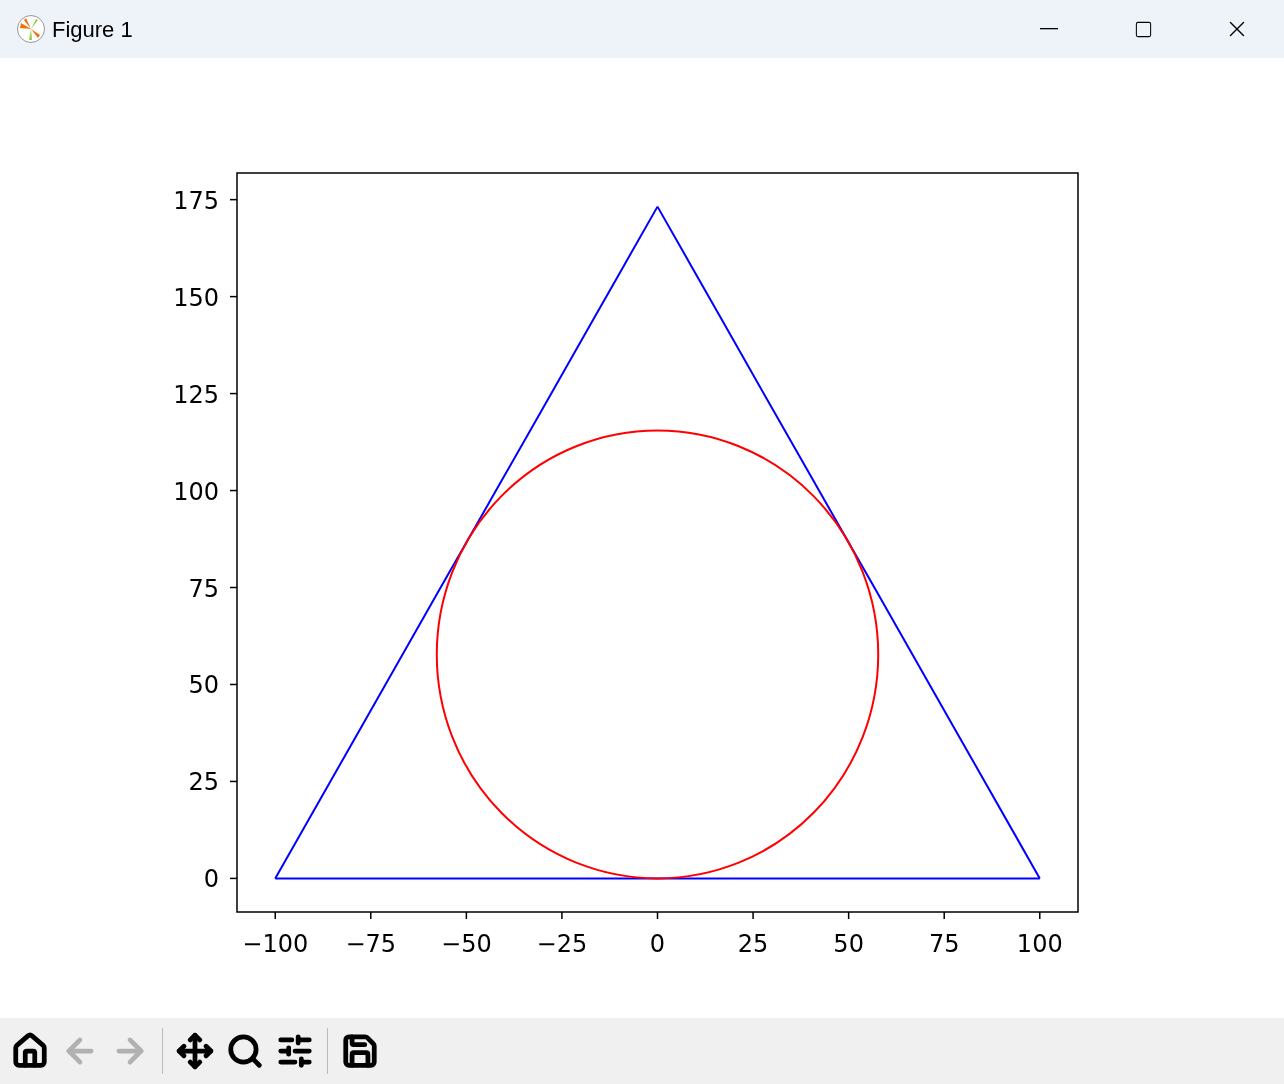 The height and width of the screenshot is (1084, 1284). What do you see at coordinates (848, 944) in the screenshot?
I see `x-tick-label: 50` at bounding box center [848, 944].